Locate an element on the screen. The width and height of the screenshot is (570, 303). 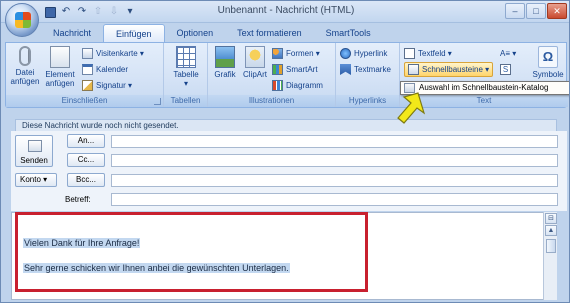
close-button: ✕ is located at coordinates (557, 11).